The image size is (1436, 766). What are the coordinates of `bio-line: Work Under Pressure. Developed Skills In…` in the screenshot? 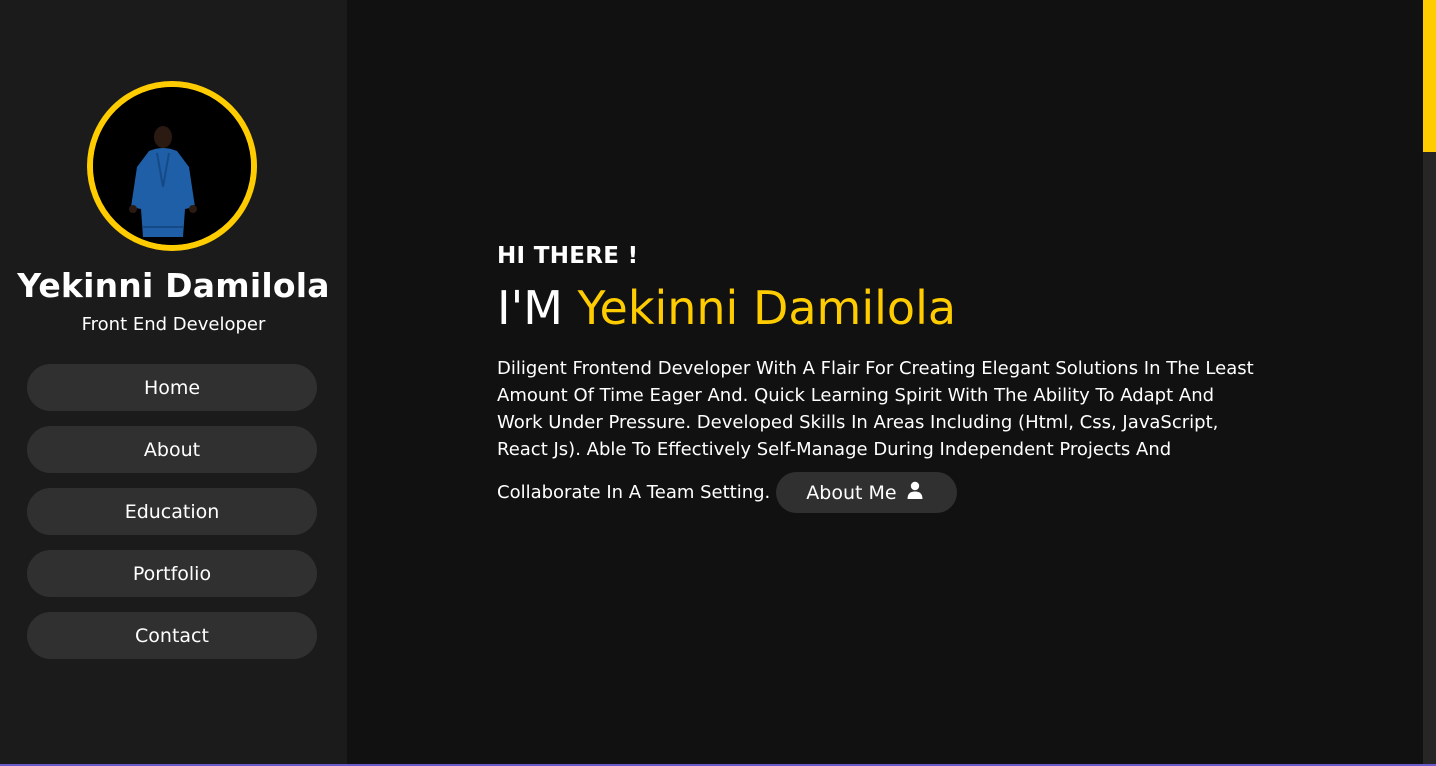 It's located at (858, 422).